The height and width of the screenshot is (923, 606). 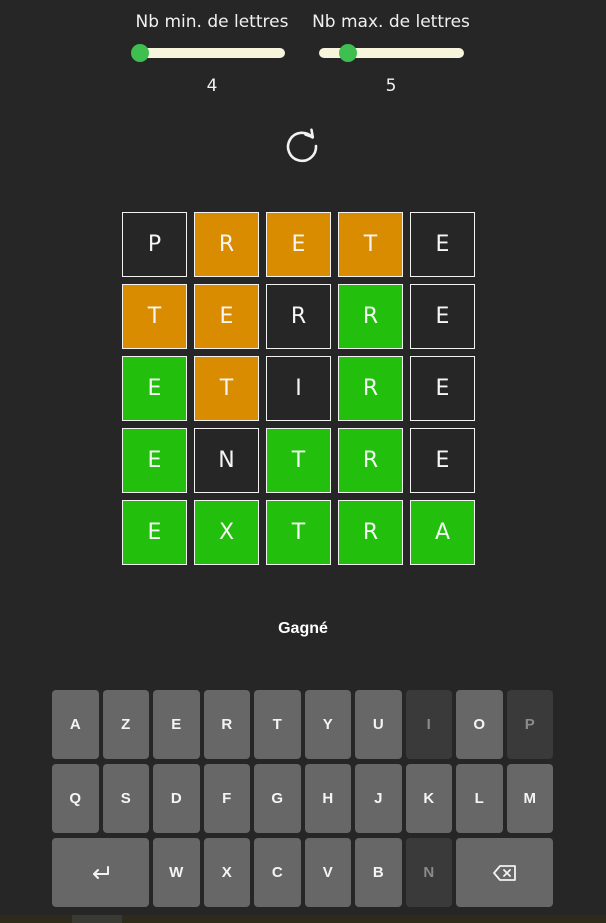 I want to click on key-l: L, so click(x=479, y=798).